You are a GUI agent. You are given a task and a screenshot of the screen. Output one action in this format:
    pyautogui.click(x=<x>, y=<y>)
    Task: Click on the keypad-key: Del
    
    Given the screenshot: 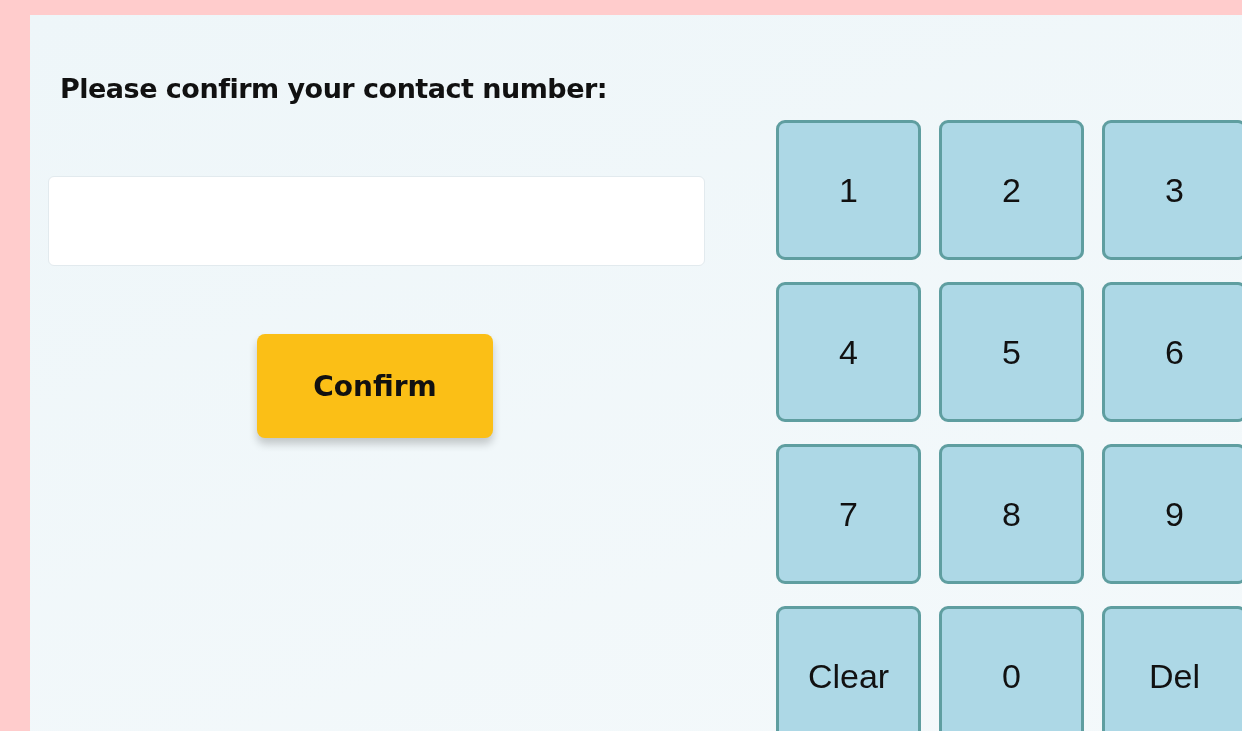 What is the action you would take?
    pyautogui.click(x=1172, y=668)
    